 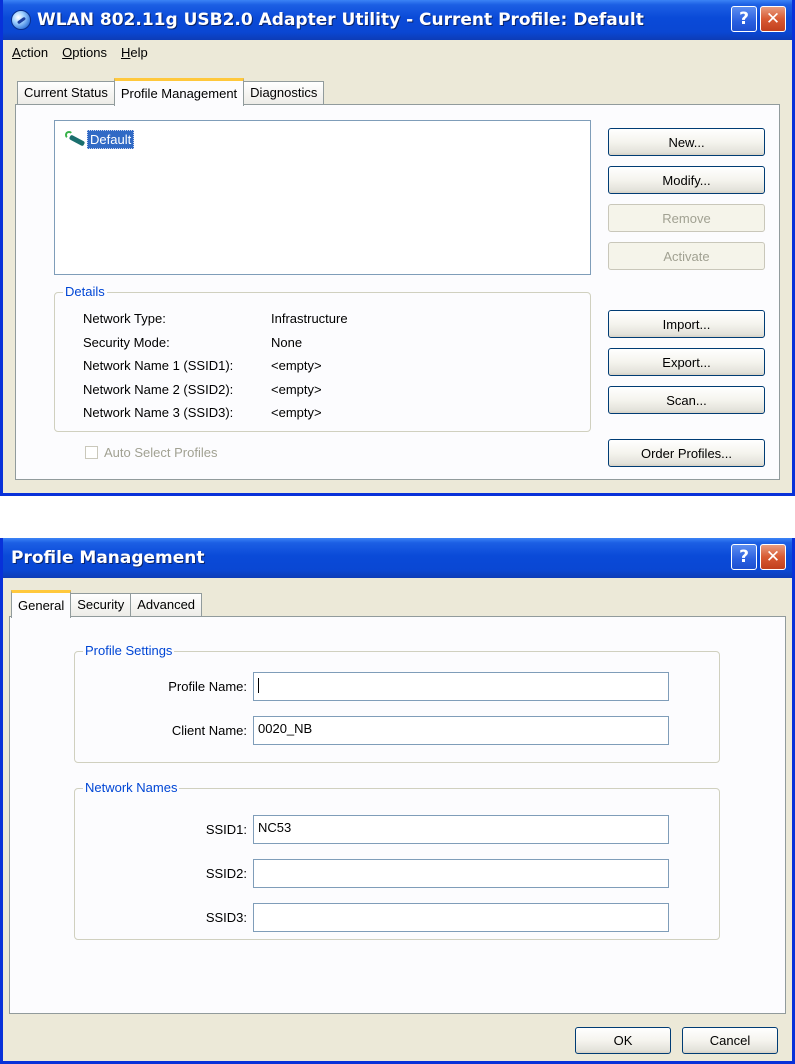 I want to click on menu-action: Action, so click(x=30, y=52).